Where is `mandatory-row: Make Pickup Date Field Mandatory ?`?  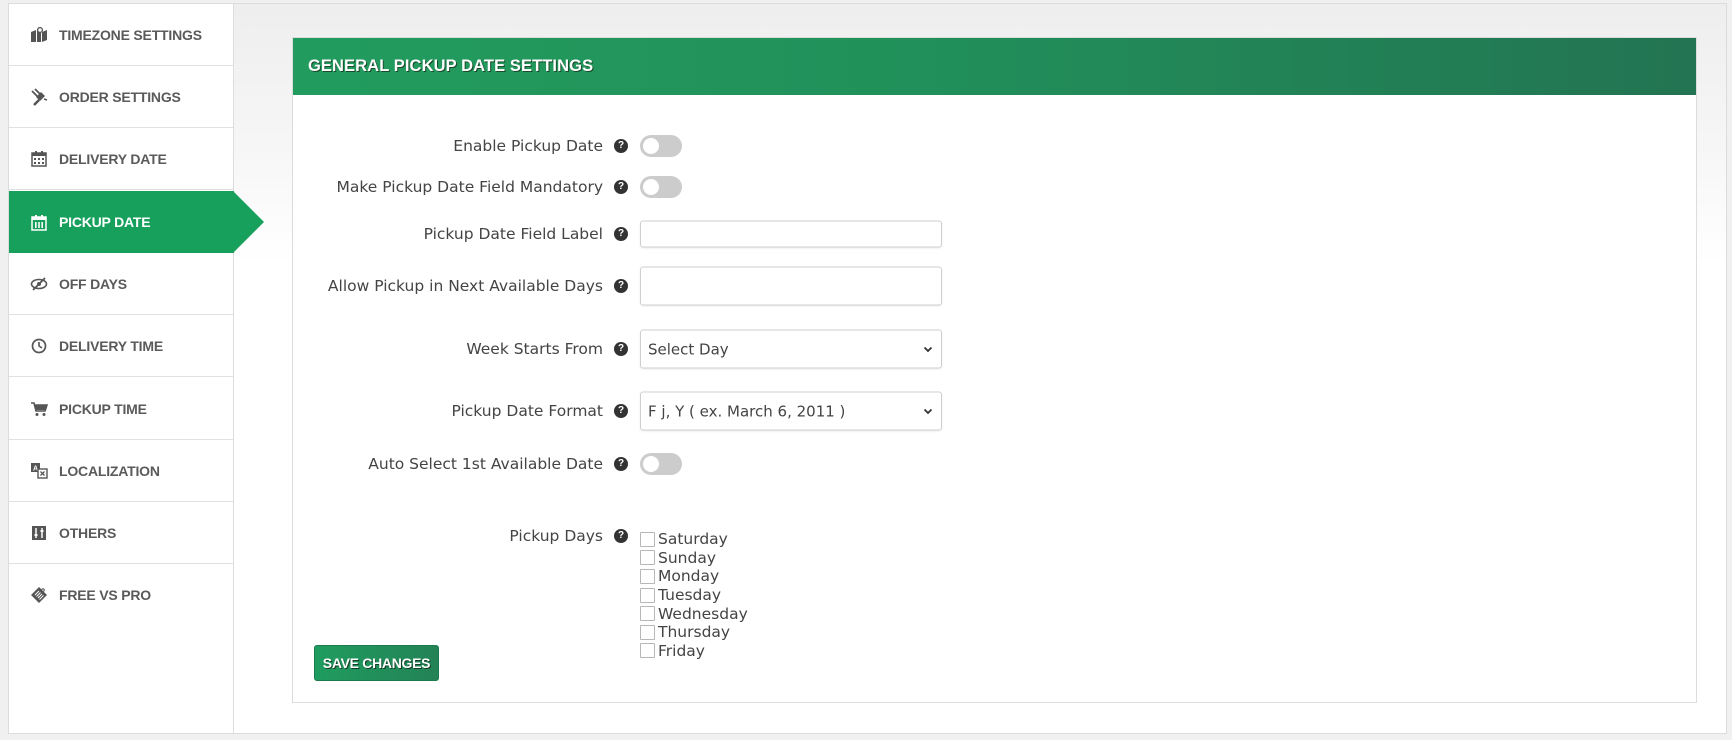
mandatory-row: Make Pickup Date Field Mandatory ? is located at coordinates (994, 187).